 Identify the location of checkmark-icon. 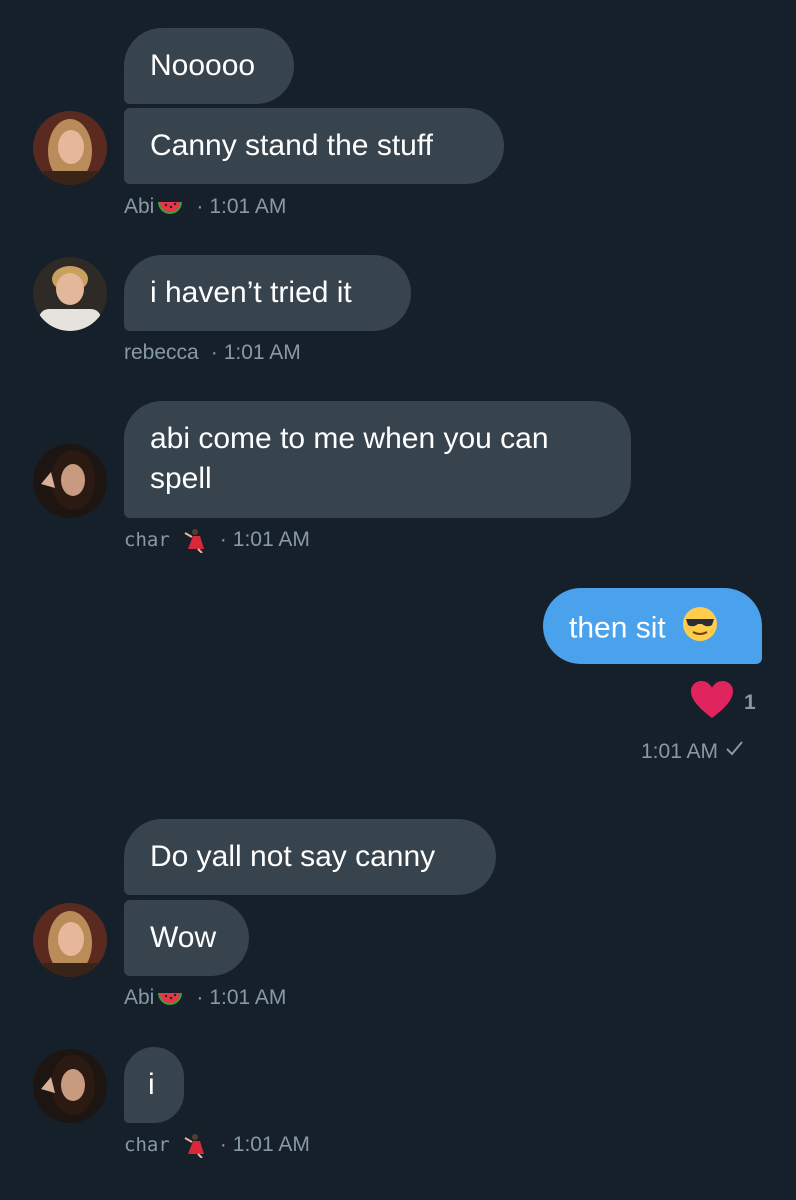
(734, 751).